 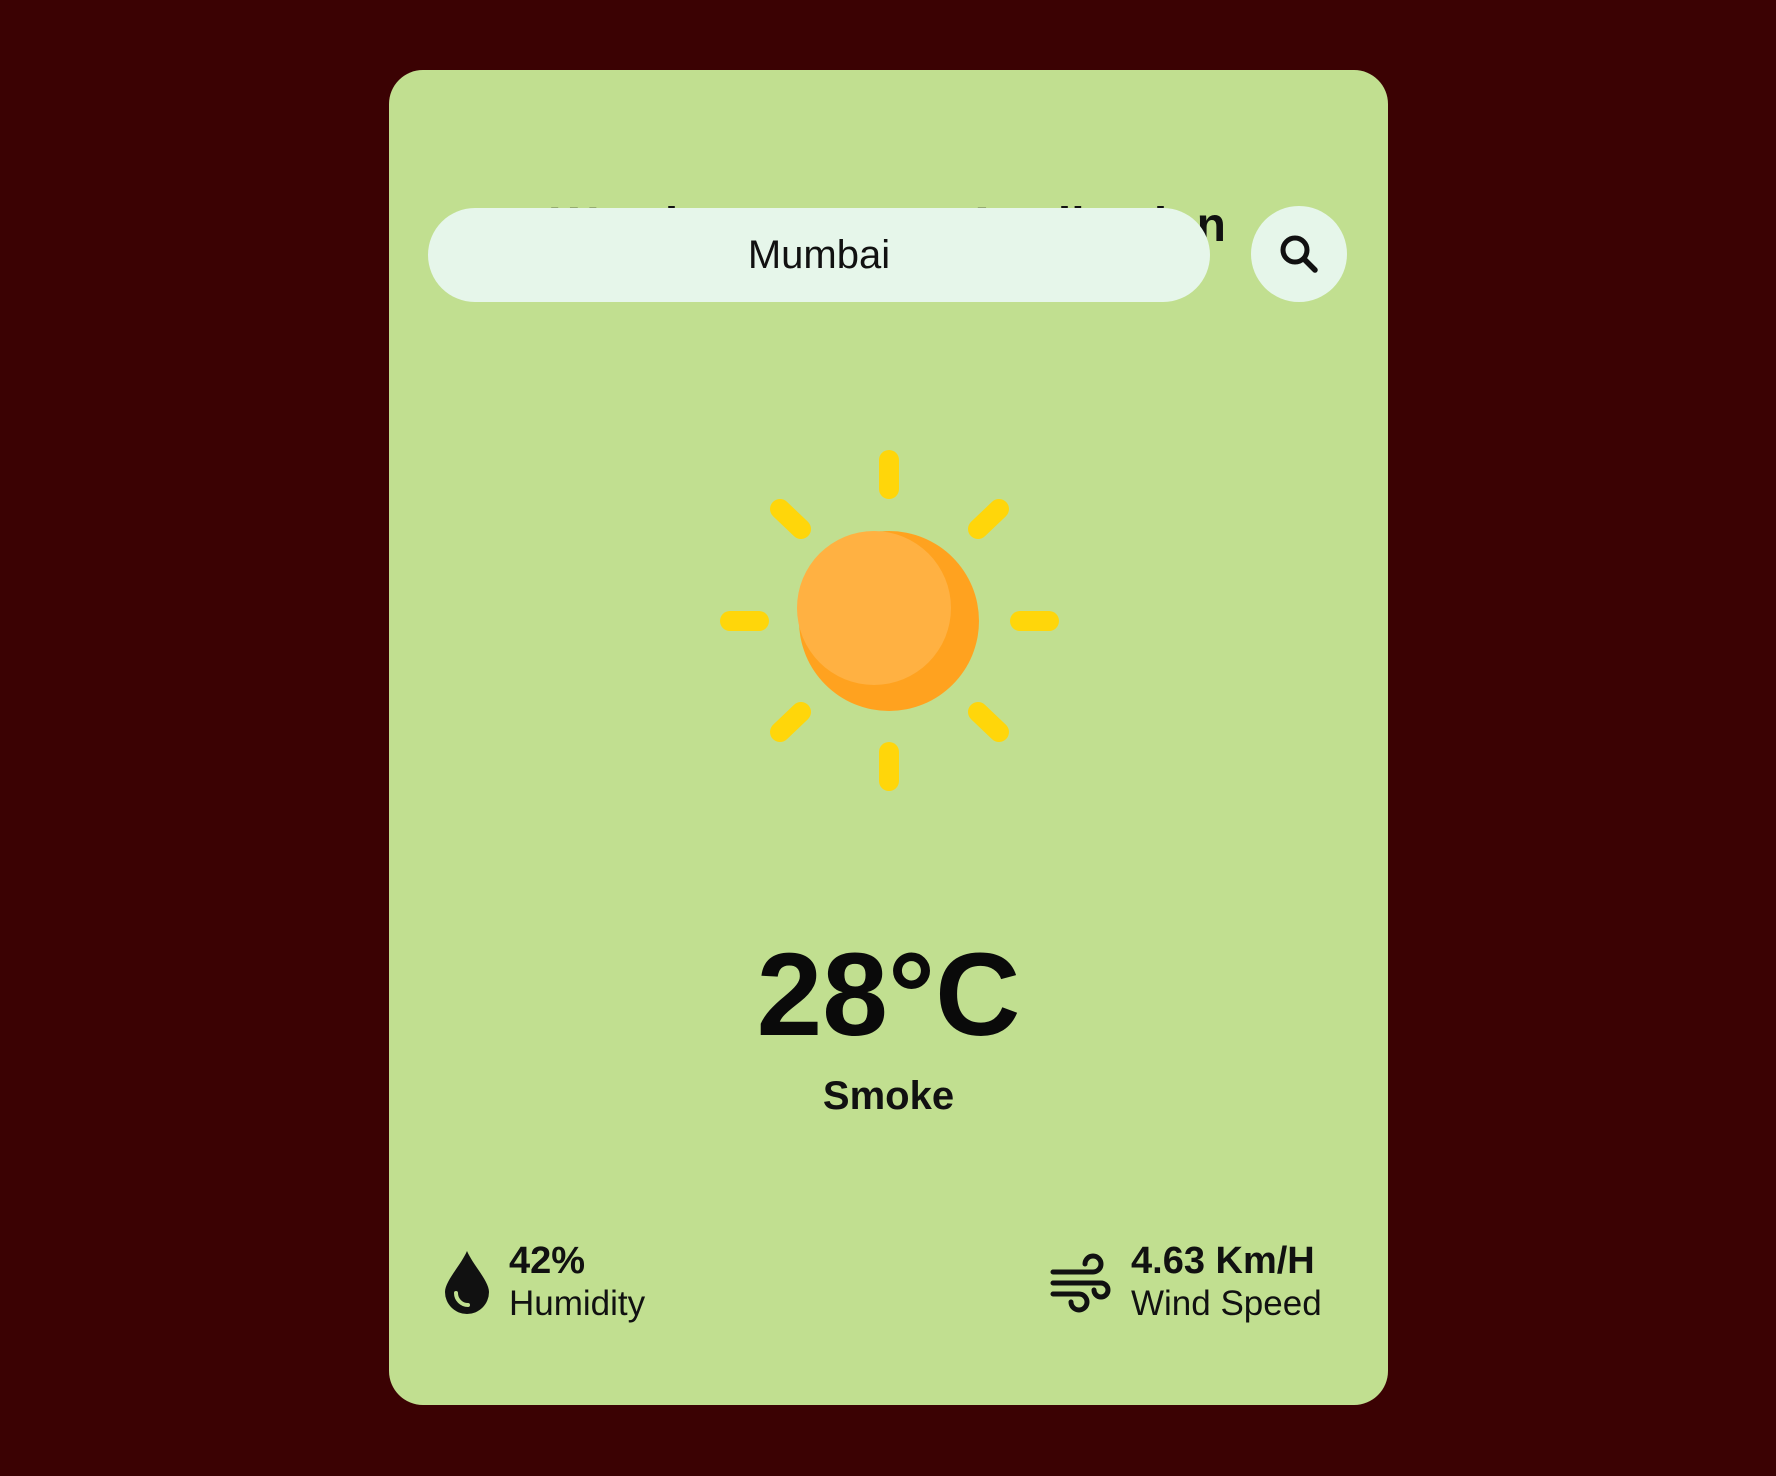 What do you see at coordinates (1080, 1283) in the screenshot?
I see `wind-icon` at bounding box center [1080, 1283].